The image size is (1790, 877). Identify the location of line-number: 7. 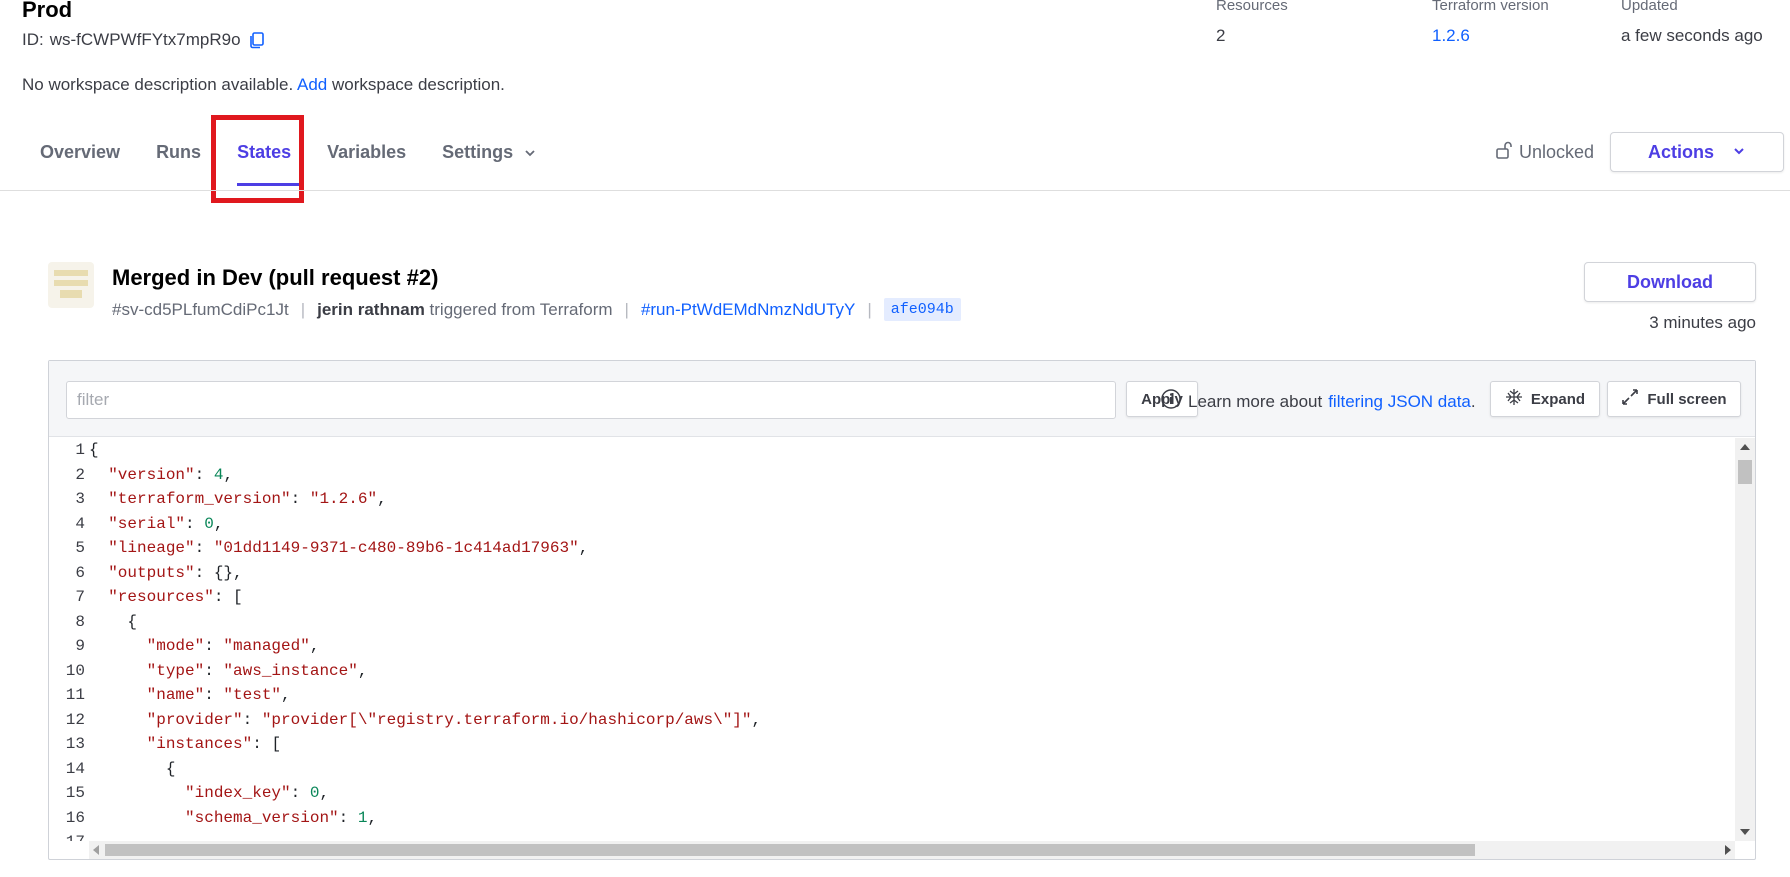
(80, 597).